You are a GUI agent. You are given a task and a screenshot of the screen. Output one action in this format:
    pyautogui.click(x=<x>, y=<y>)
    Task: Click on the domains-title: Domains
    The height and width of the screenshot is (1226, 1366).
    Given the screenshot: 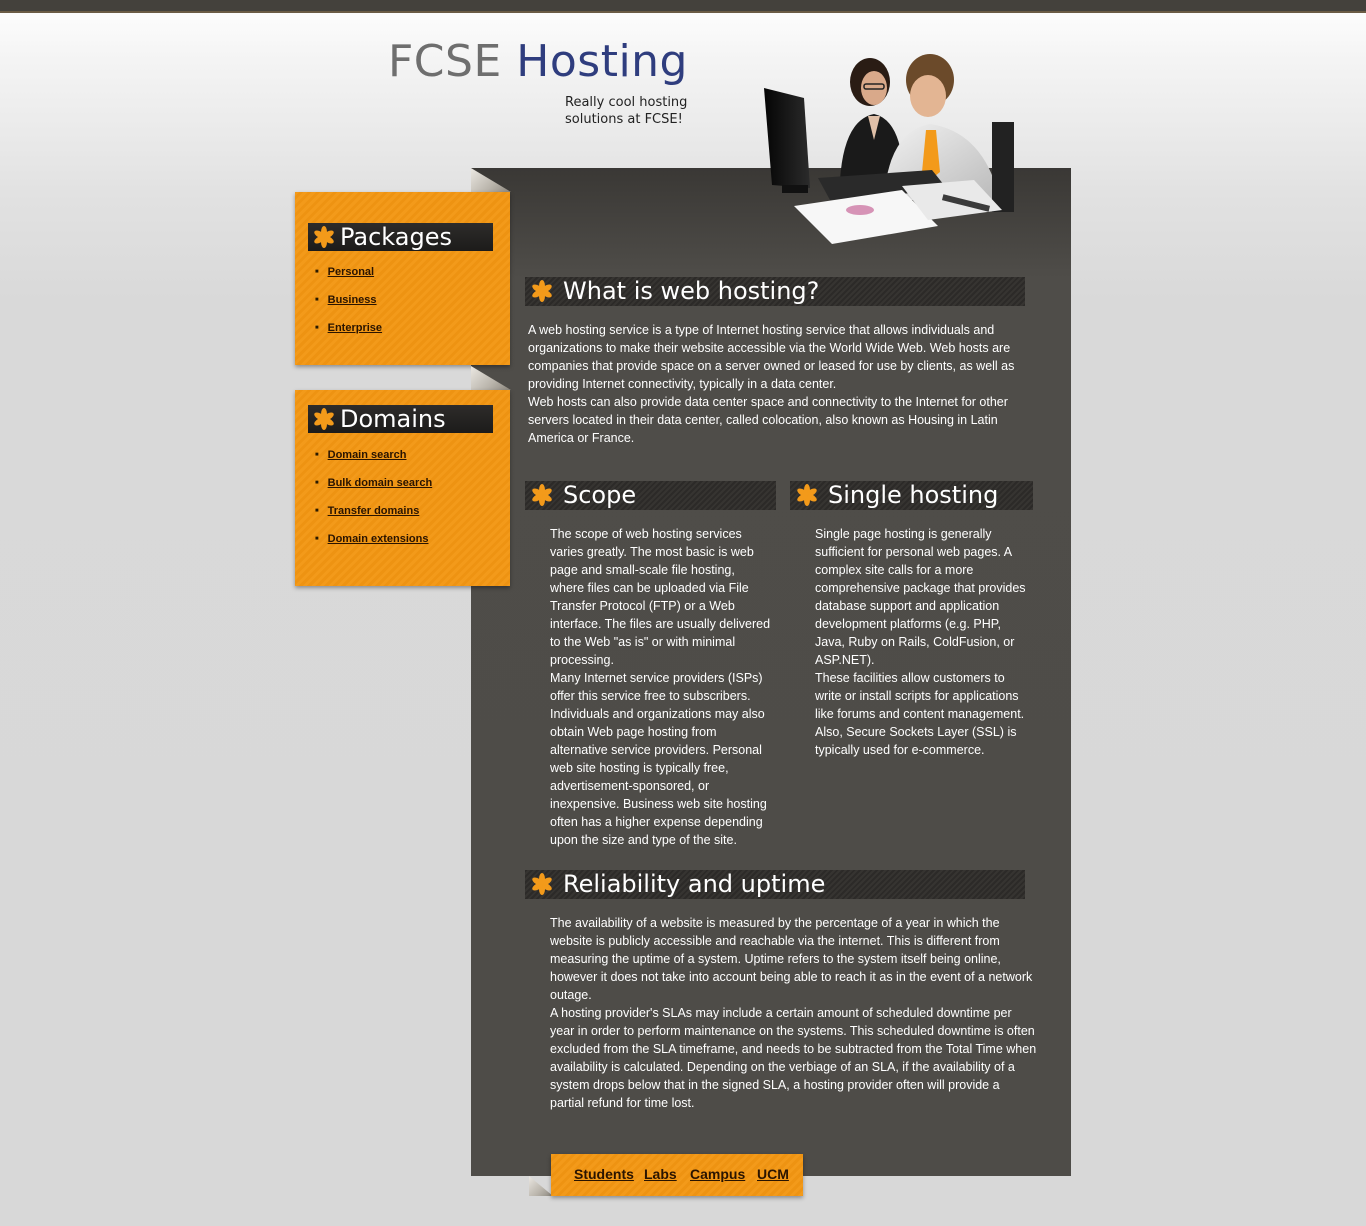 What is the action you would take?
    pyautogui.click(x=393, y=419)
    